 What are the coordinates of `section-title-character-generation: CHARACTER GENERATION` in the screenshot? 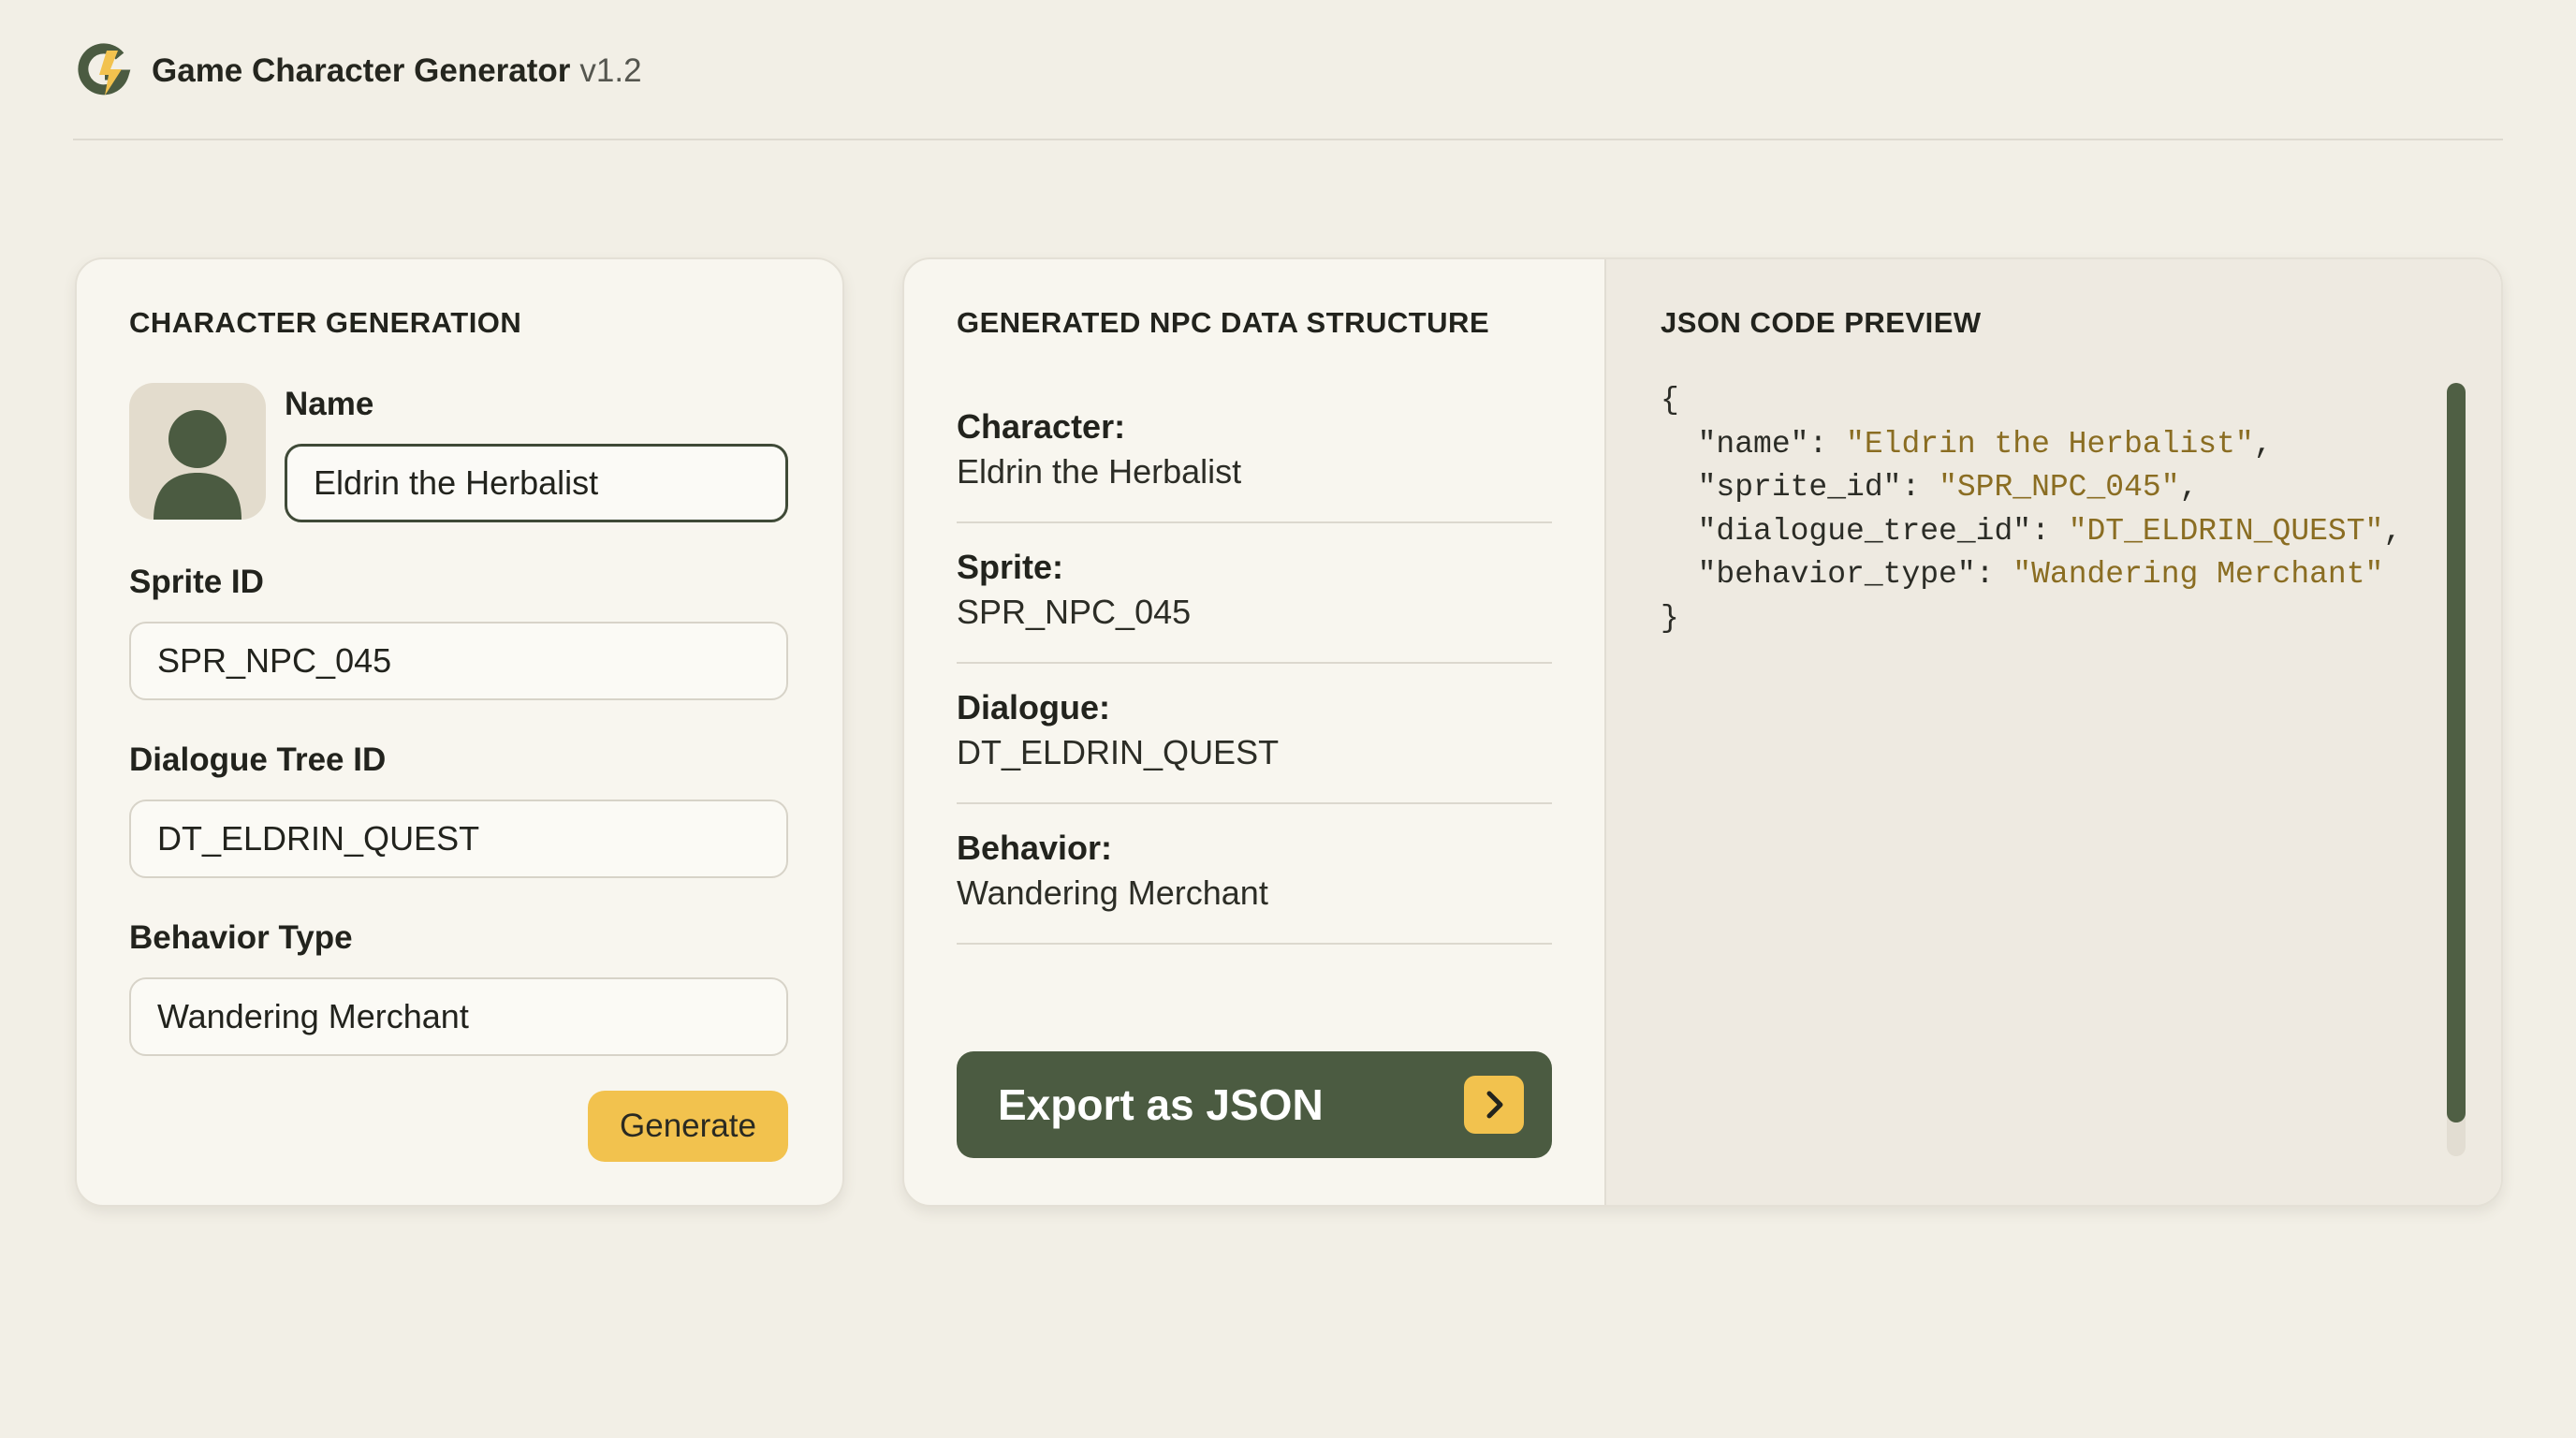 It's located at (325, 322).